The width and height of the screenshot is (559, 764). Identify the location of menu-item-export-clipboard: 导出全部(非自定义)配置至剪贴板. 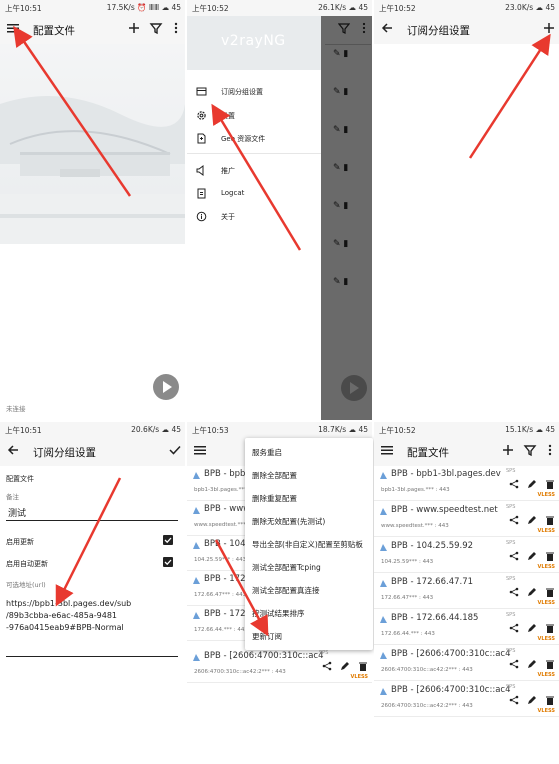
(307, 544).